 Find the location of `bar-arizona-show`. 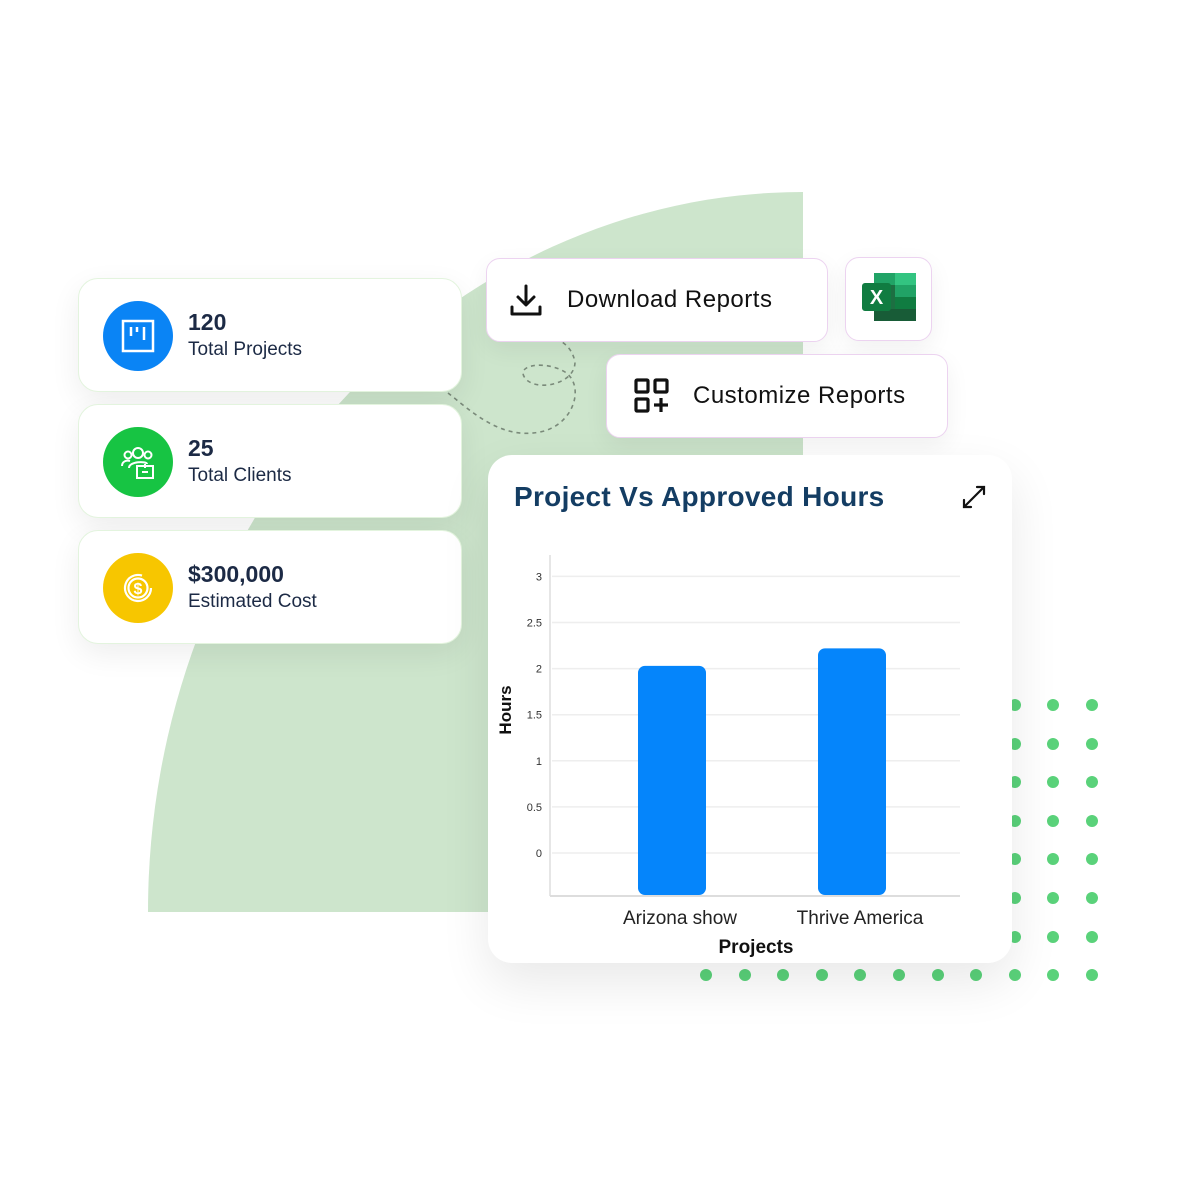

bar-arizona-show is located at coordinates (672, 780).